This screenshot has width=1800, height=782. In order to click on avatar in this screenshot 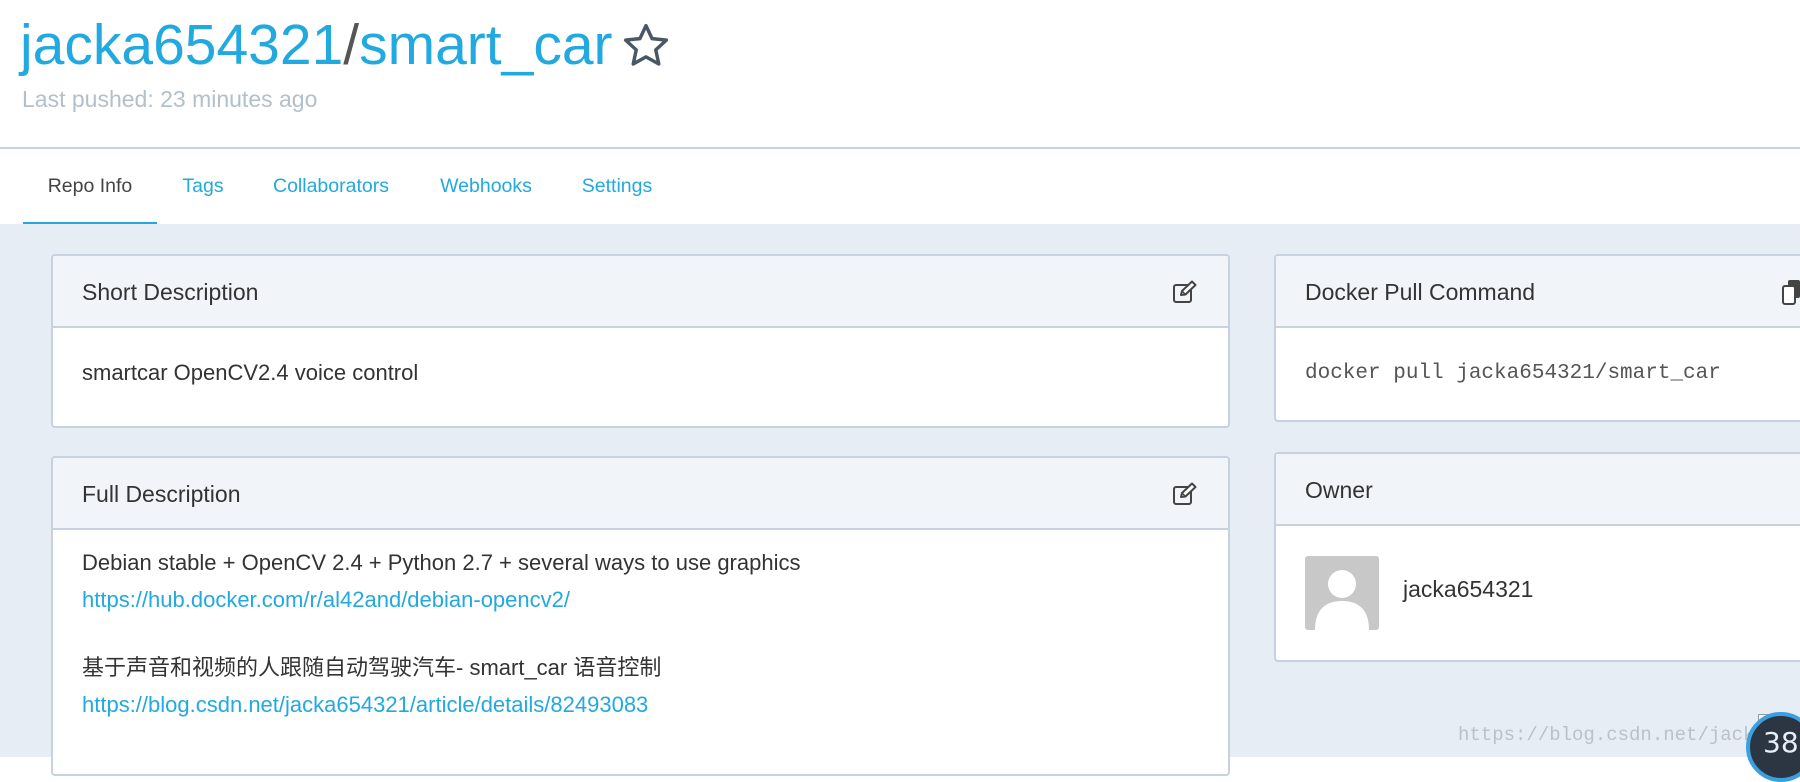, I will do `click(1342, 593)`.